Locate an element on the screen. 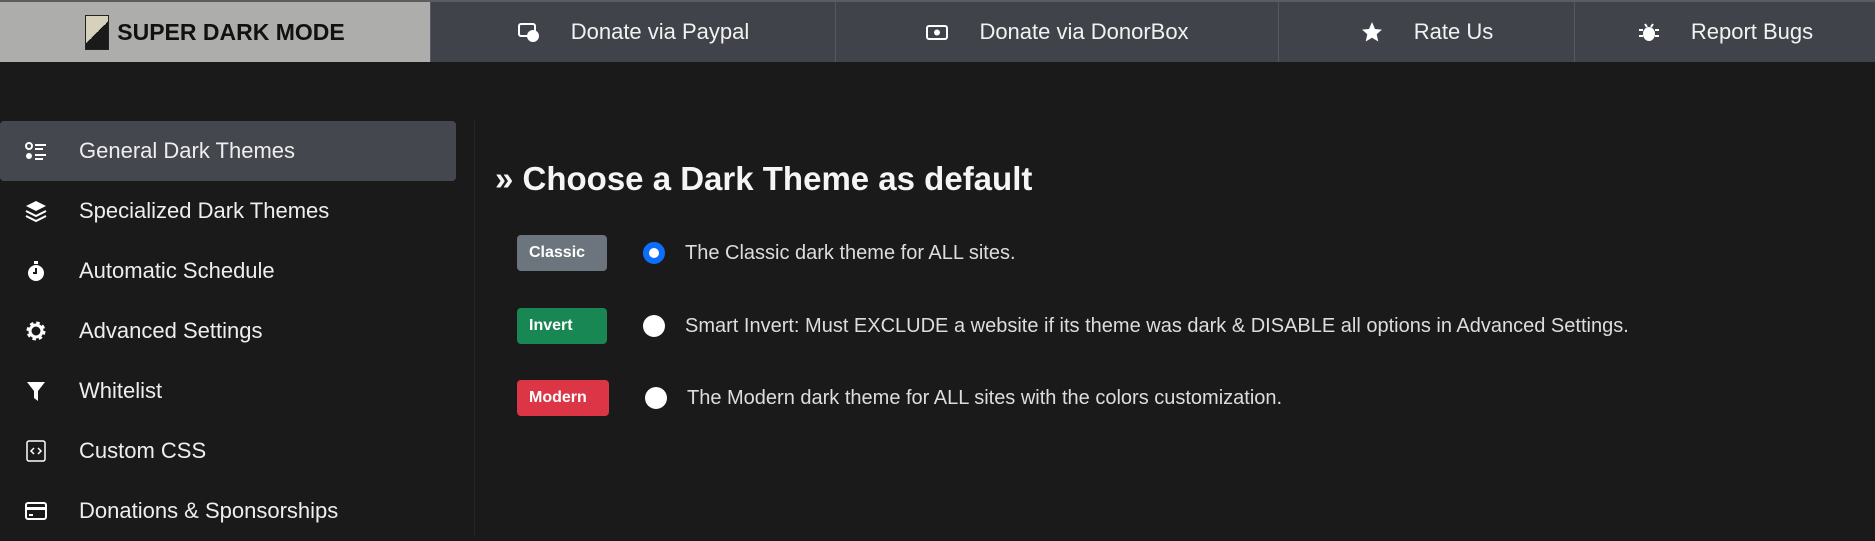  sidebar-item-advanced-settings: Advanced Settings is located at coordinates (228, 331).